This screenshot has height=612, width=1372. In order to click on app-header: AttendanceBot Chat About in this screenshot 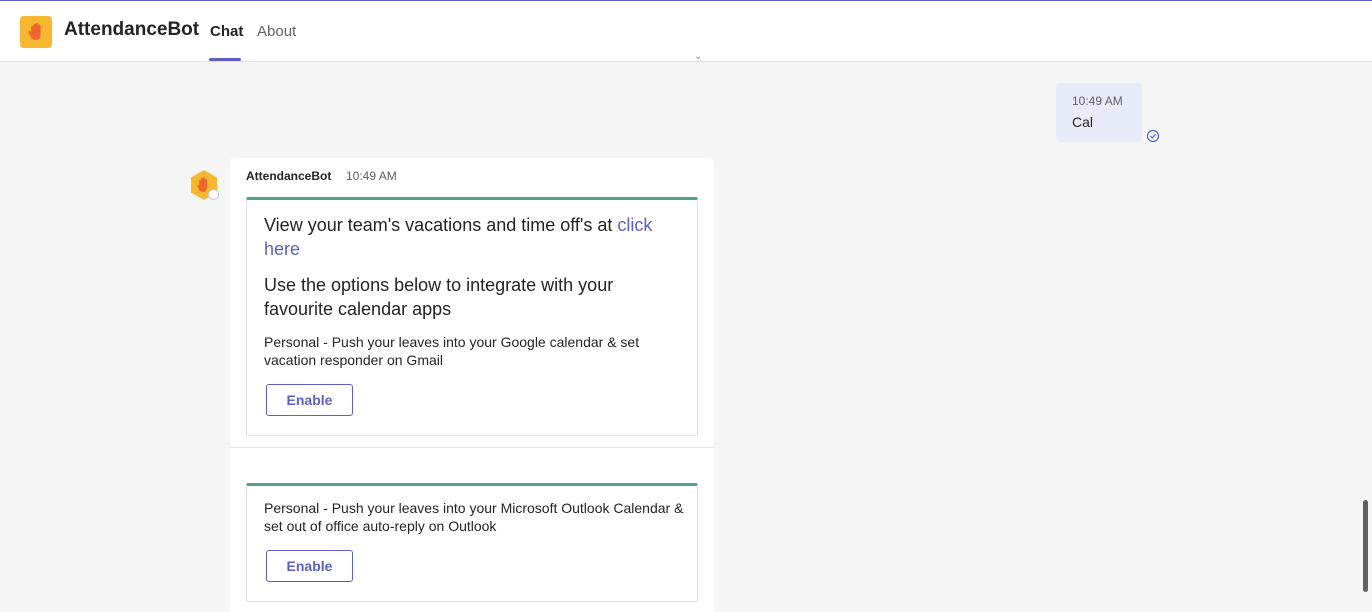, I will do `click(686, 31)`.